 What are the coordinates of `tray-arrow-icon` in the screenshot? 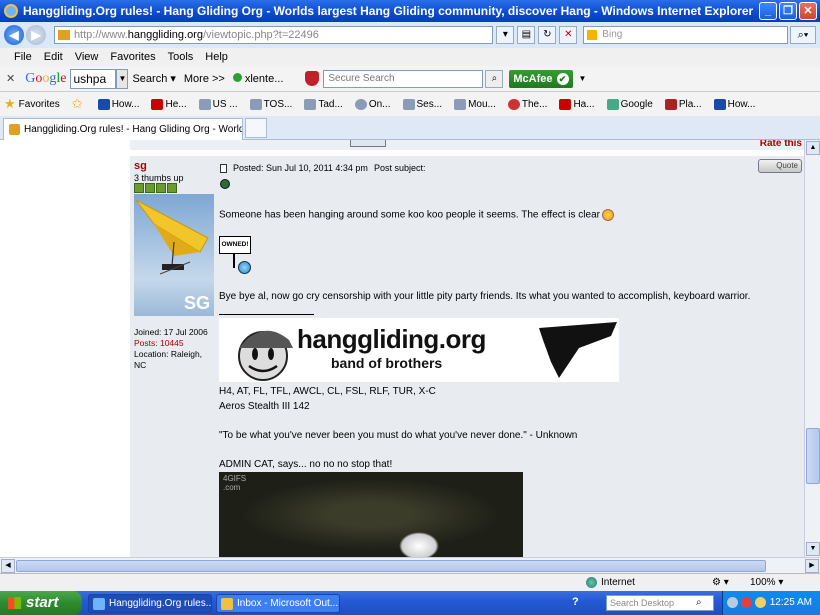 It's located at (732, 602).